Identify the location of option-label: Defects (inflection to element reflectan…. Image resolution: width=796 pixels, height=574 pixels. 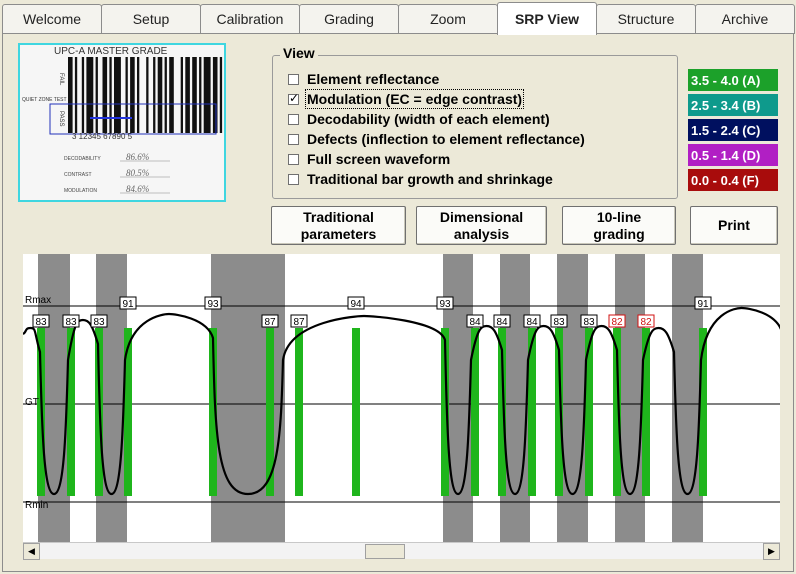
(446, 139).